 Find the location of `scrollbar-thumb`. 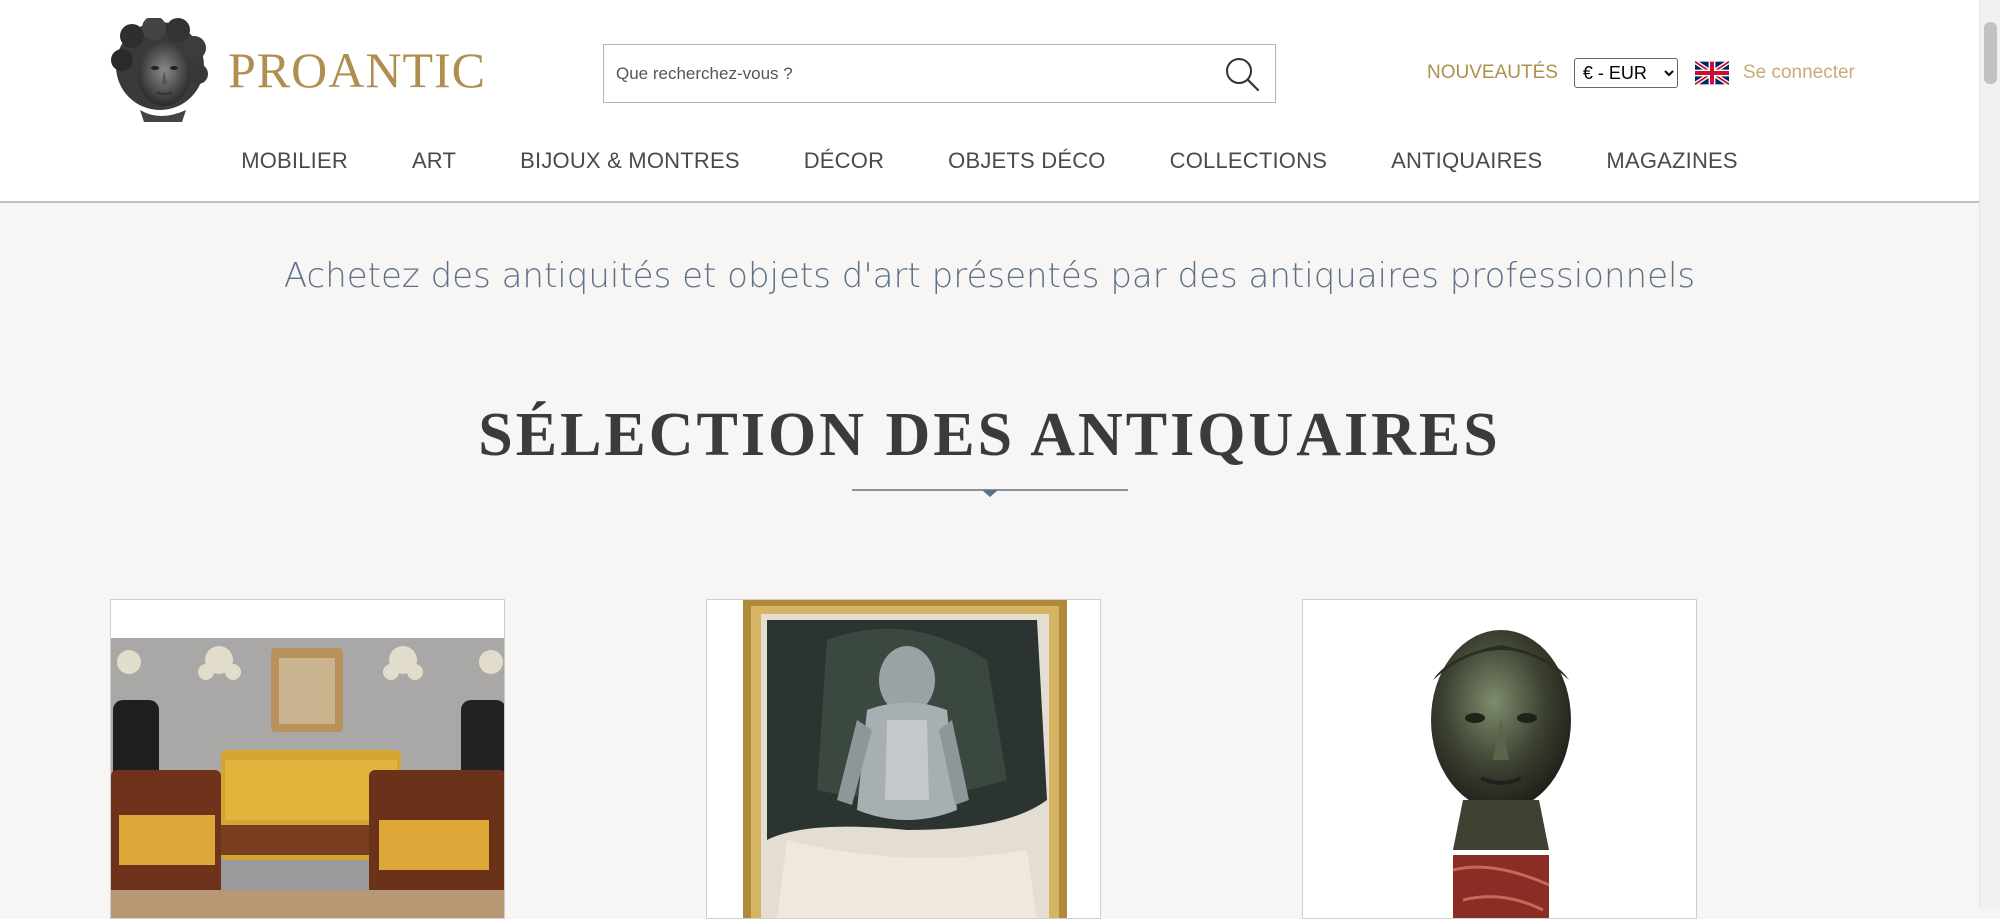

scrollbar-thumb is located at coordinates (1990, 53).